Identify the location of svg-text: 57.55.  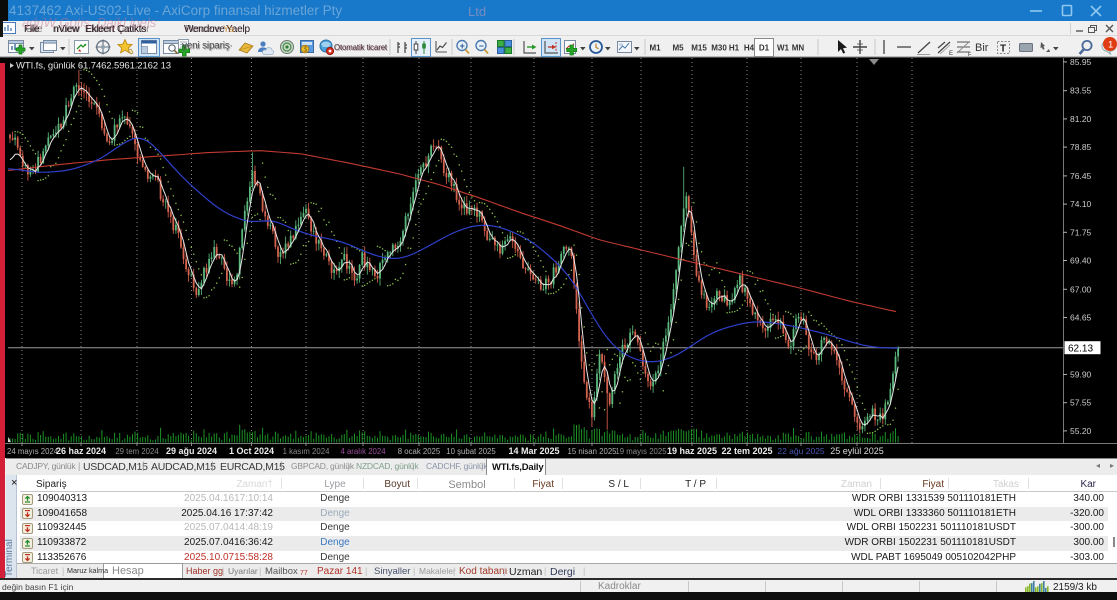
(1081, 403).